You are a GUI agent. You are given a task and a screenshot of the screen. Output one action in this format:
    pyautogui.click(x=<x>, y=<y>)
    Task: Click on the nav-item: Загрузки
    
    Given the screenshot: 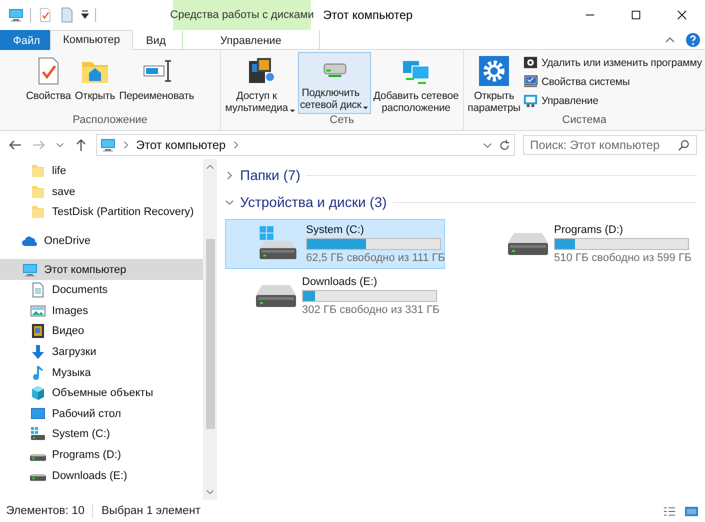 What is the action you would take?
    pyautogui.click(x=102, y=352)
    